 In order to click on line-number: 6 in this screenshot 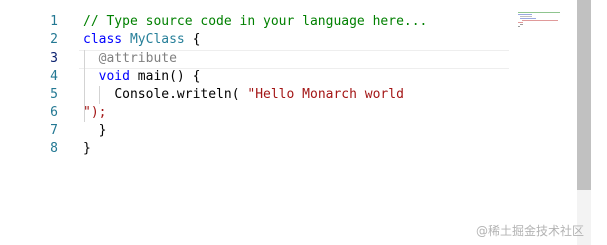, I will do `click(54, 112)`.